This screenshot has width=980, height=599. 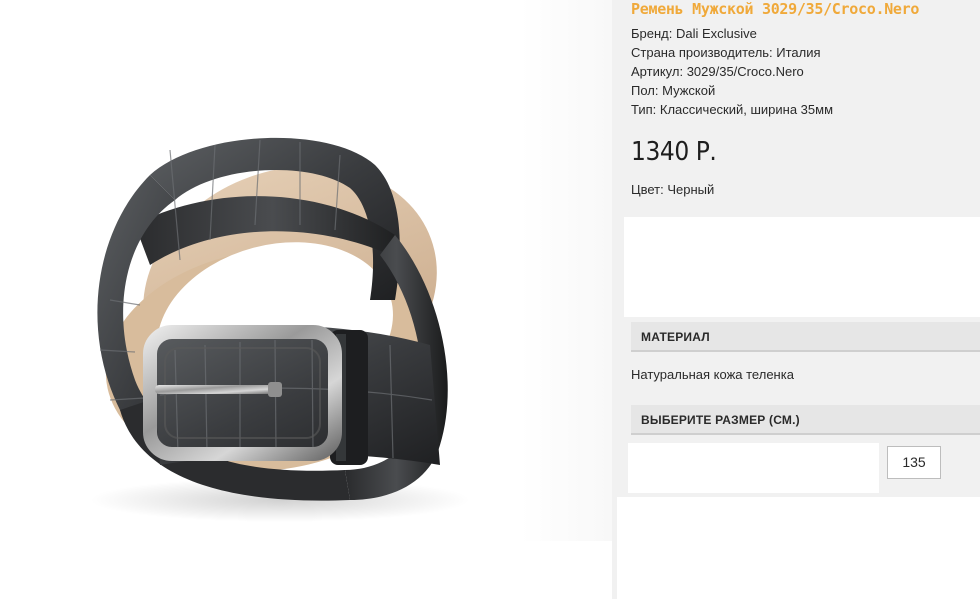 What do you see at coordinates (775, 9) in the screenshot?
I see `product-title: Ремень Мужской 3029/35/Croco.Nero` at bounding box center [775, 9].